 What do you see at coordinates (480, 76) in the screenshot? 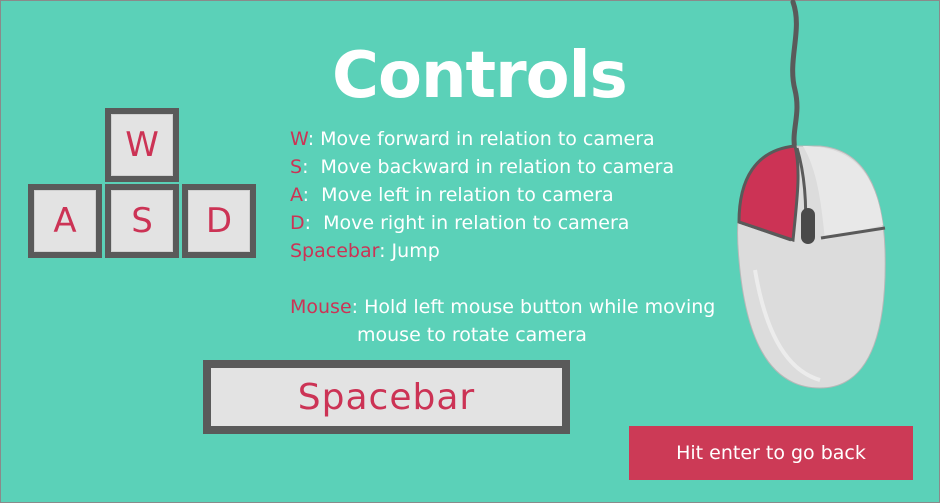
I see `page-title: Controls` at bounding box center [480, 76].